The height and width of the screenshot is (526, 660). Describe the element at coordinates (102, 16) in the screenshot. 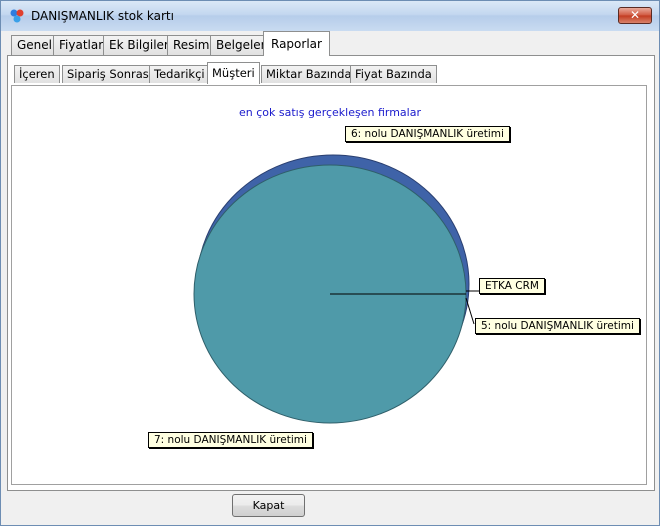

I see `window-title: DANIŞMANLIK stok kartı` at that location.